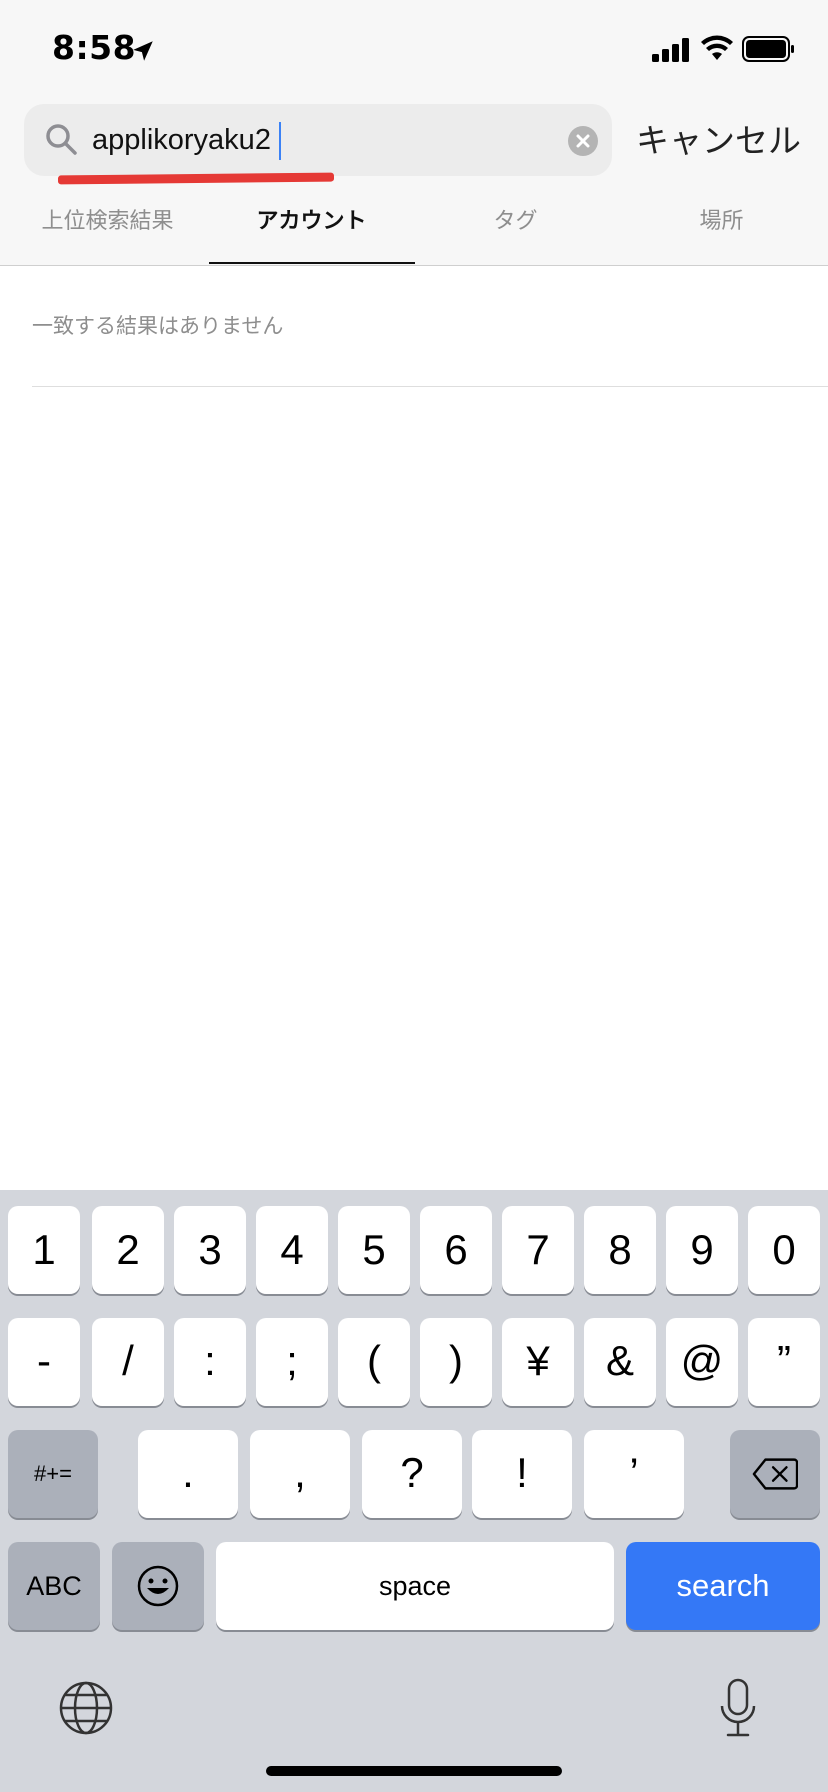  I want to click on emoji-key, so click(158, 1586).